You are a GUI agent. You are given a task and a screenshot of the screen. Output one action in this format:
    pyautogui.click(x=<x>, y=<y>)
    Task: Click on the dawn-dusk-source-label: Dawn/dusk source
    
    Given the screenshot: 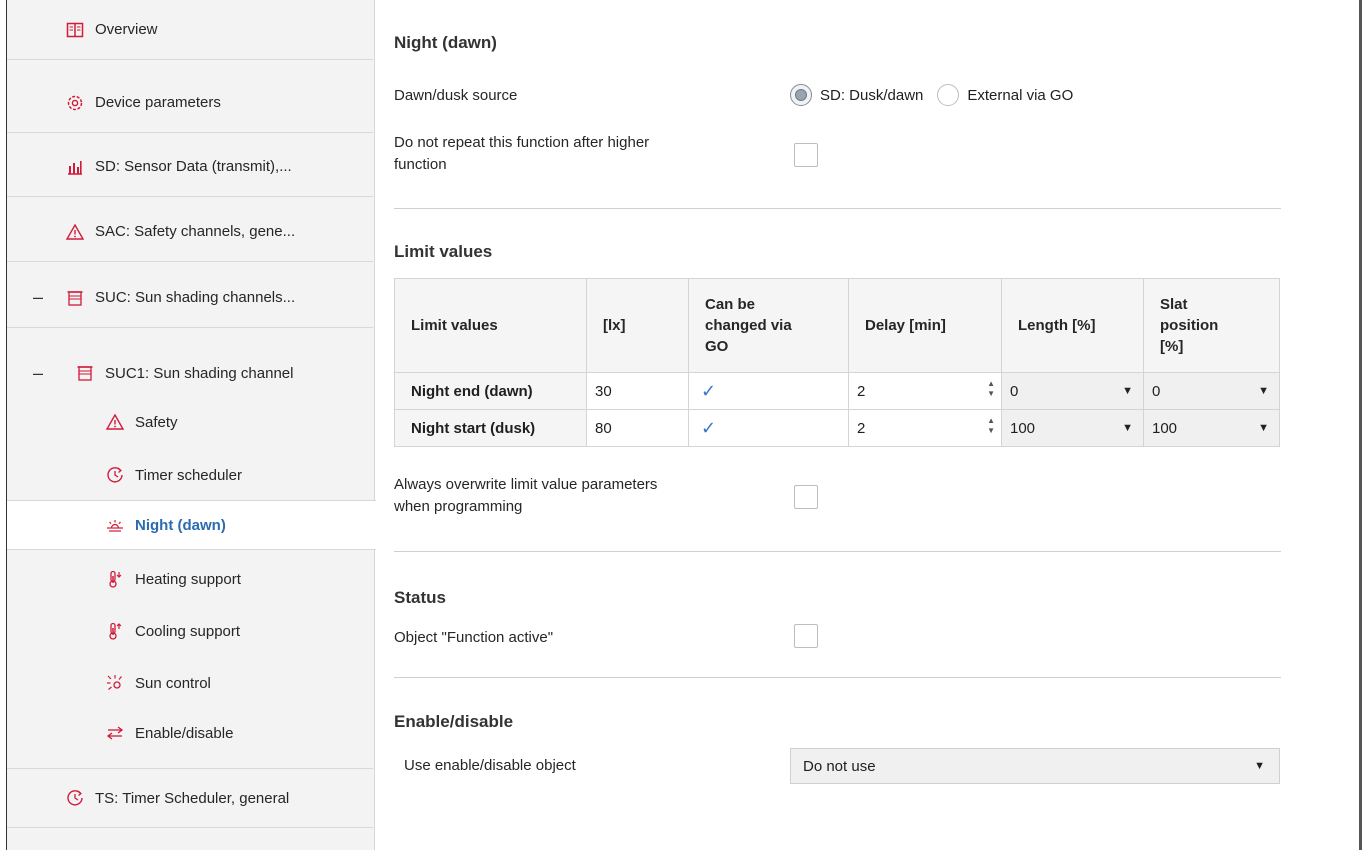 What is the action you would take?
    pyautogui.click(x=456, y=95)
    